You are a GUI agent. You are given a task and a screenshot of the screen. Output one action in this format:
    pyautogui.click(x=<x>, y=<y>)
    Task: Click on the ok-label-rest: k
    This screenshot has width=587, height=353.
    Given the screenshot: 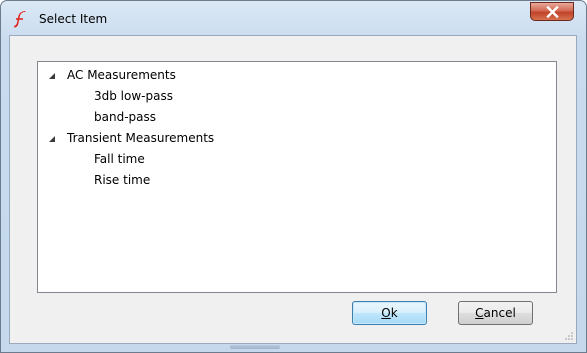 What is the action you would take?
    pyautogui.click(x=394, y=313)
    